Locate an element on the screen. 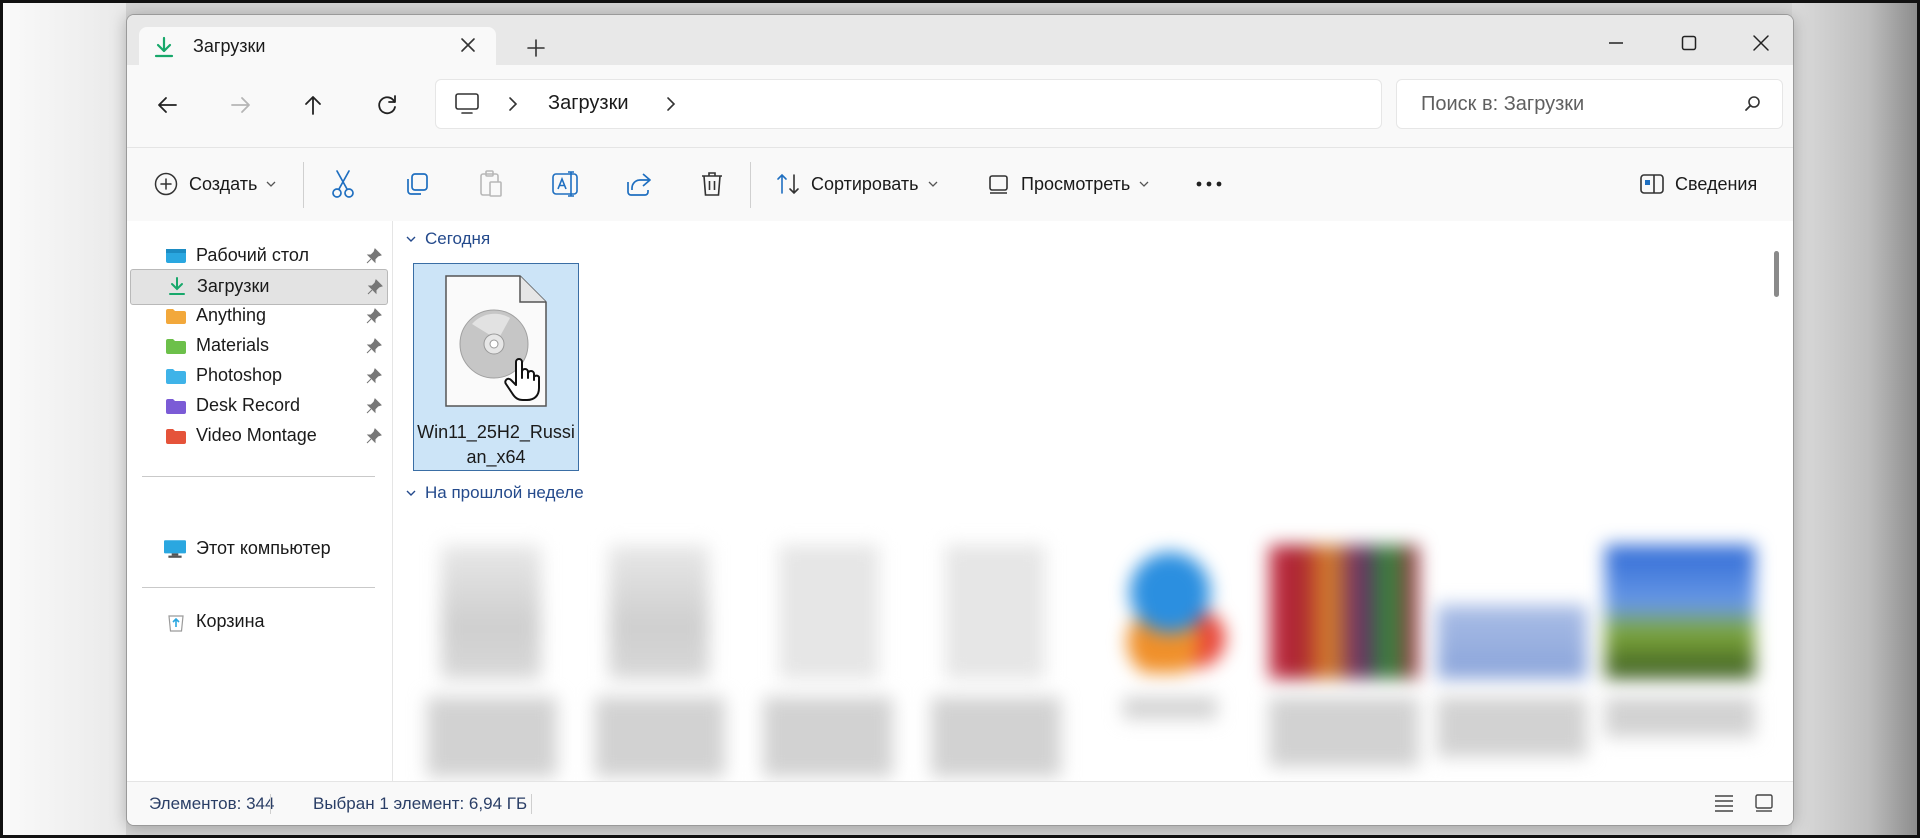  search-input is located at coordinates (1571, 104).